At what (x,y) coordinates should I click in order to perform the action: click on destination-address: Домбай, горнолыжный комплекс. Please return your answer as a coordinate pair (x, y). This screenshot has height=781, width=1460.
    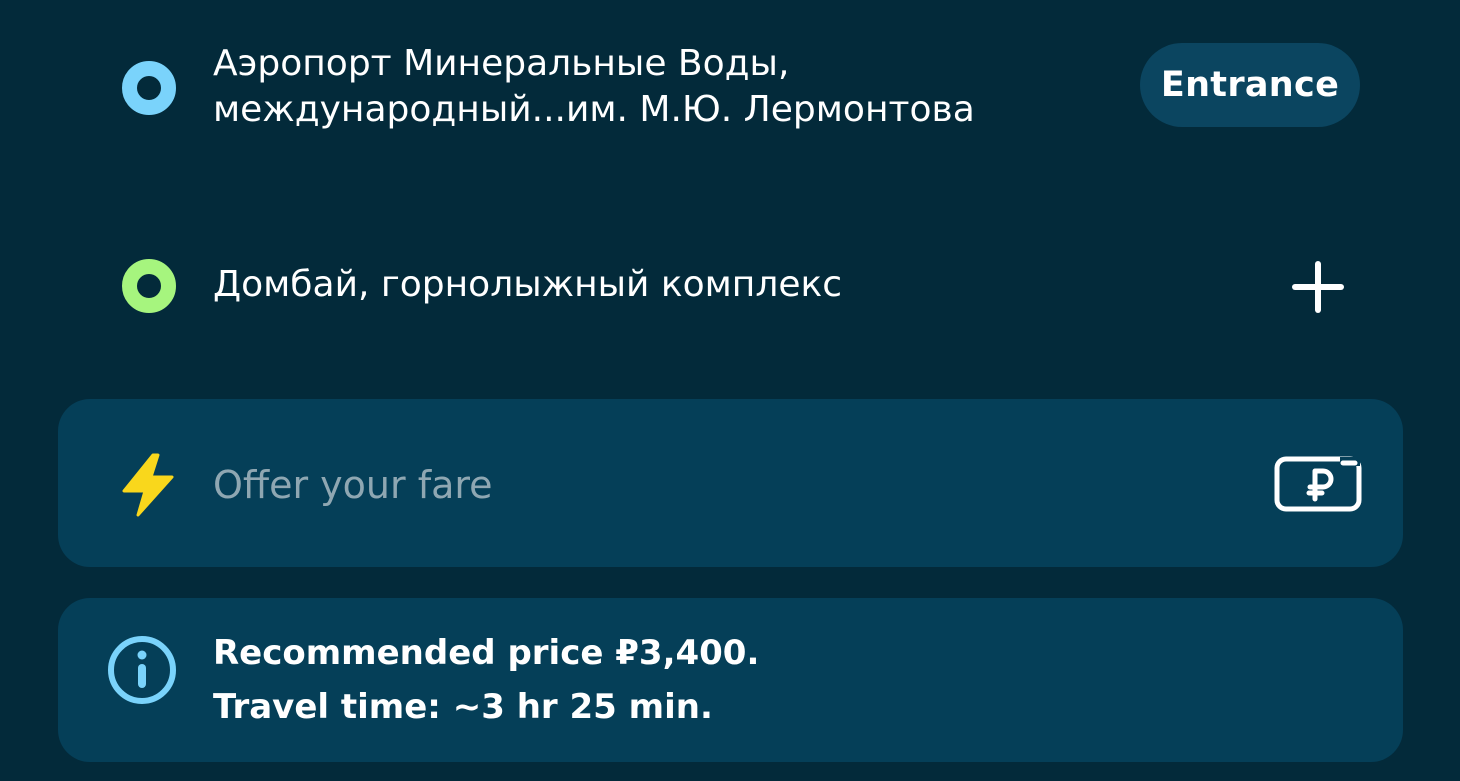
    Looking at the image, I should click on (527, 285).